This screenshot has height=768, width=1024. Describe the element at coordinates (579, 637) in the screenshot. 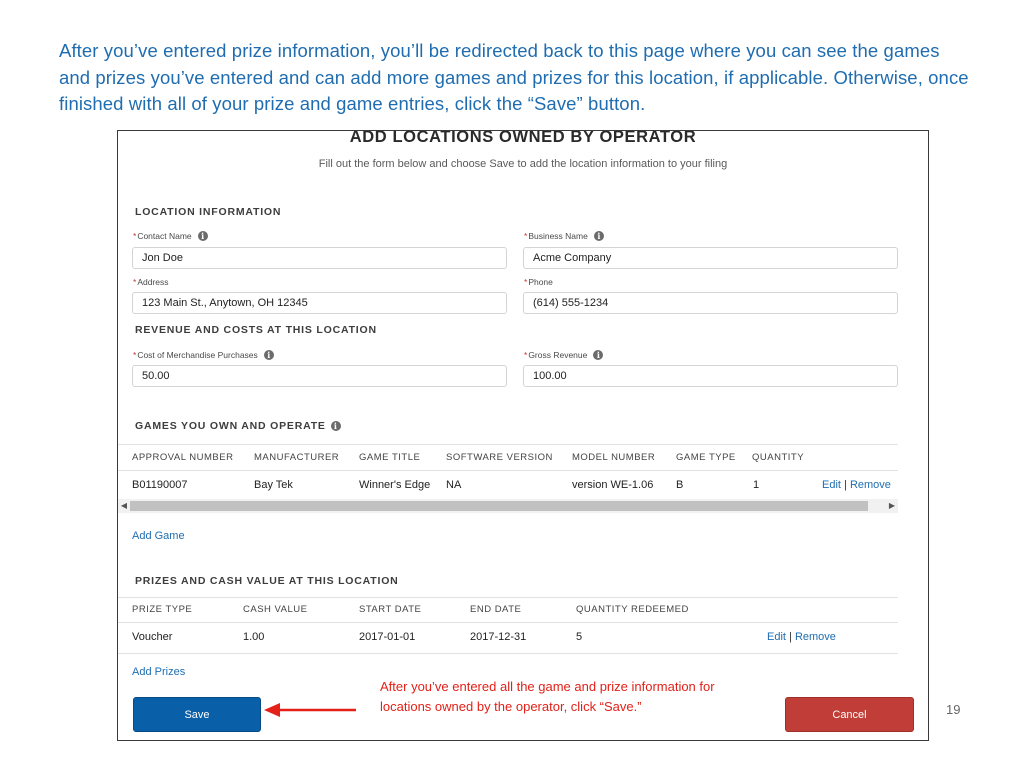

I see `cell-quantity-redeemed: 5` at that location.